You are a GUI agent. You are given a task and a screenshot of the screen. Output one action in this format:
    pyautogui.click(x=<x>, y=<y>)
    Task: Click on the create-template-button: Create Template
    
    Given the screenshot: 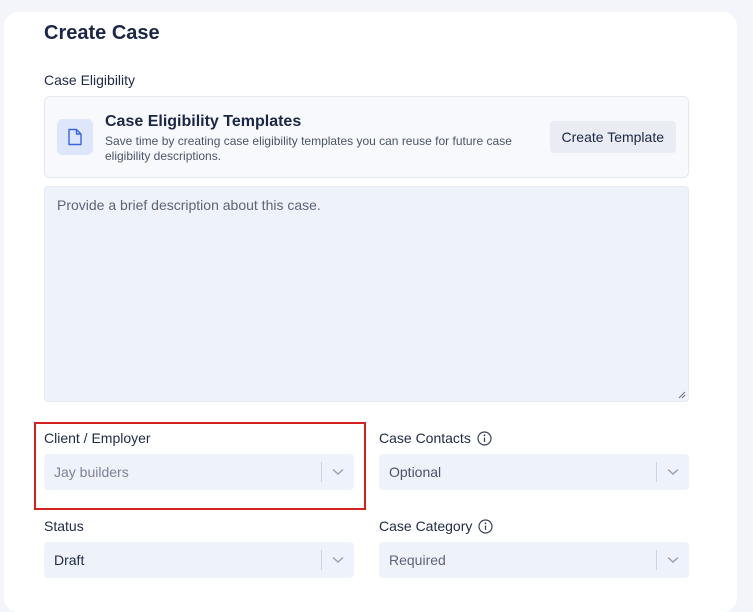 What is the action you would take?
    pyautogui.click(x=612, y=137)
    